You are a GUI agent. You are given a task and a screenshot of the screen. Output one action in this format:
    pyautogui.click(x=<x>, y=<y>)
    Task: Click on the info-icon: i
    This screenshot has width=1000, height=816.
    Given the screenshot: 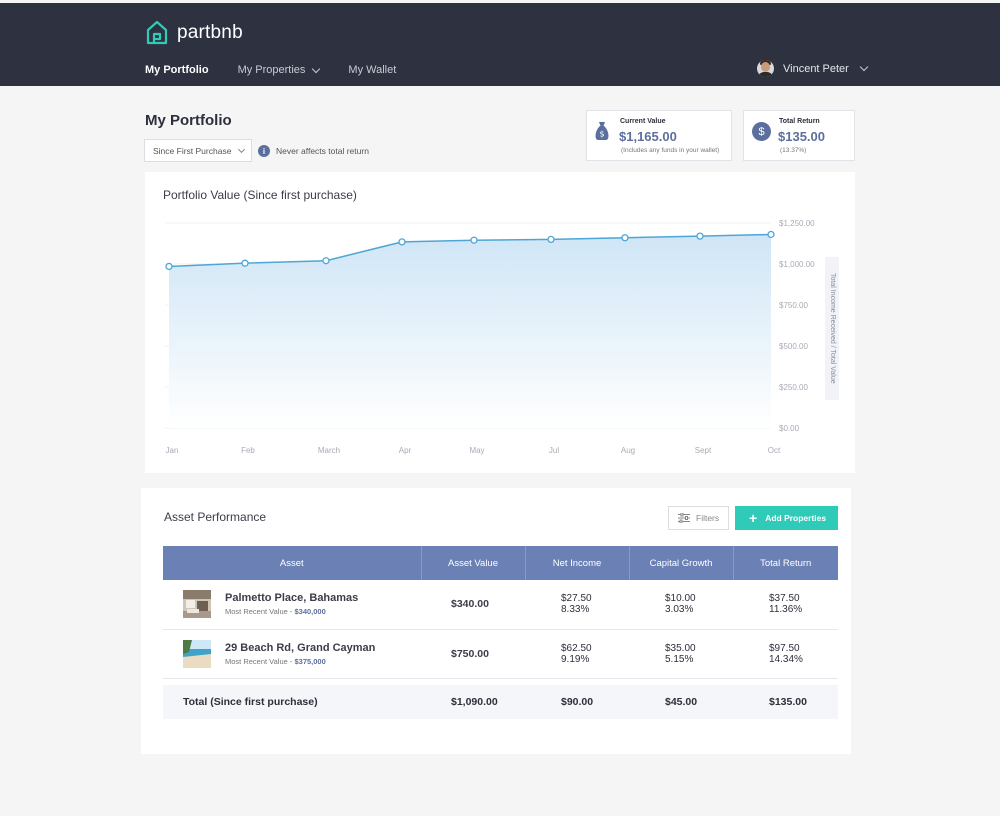 What is the action you would take?
    pyautogui.click(x=264, y=151)
    